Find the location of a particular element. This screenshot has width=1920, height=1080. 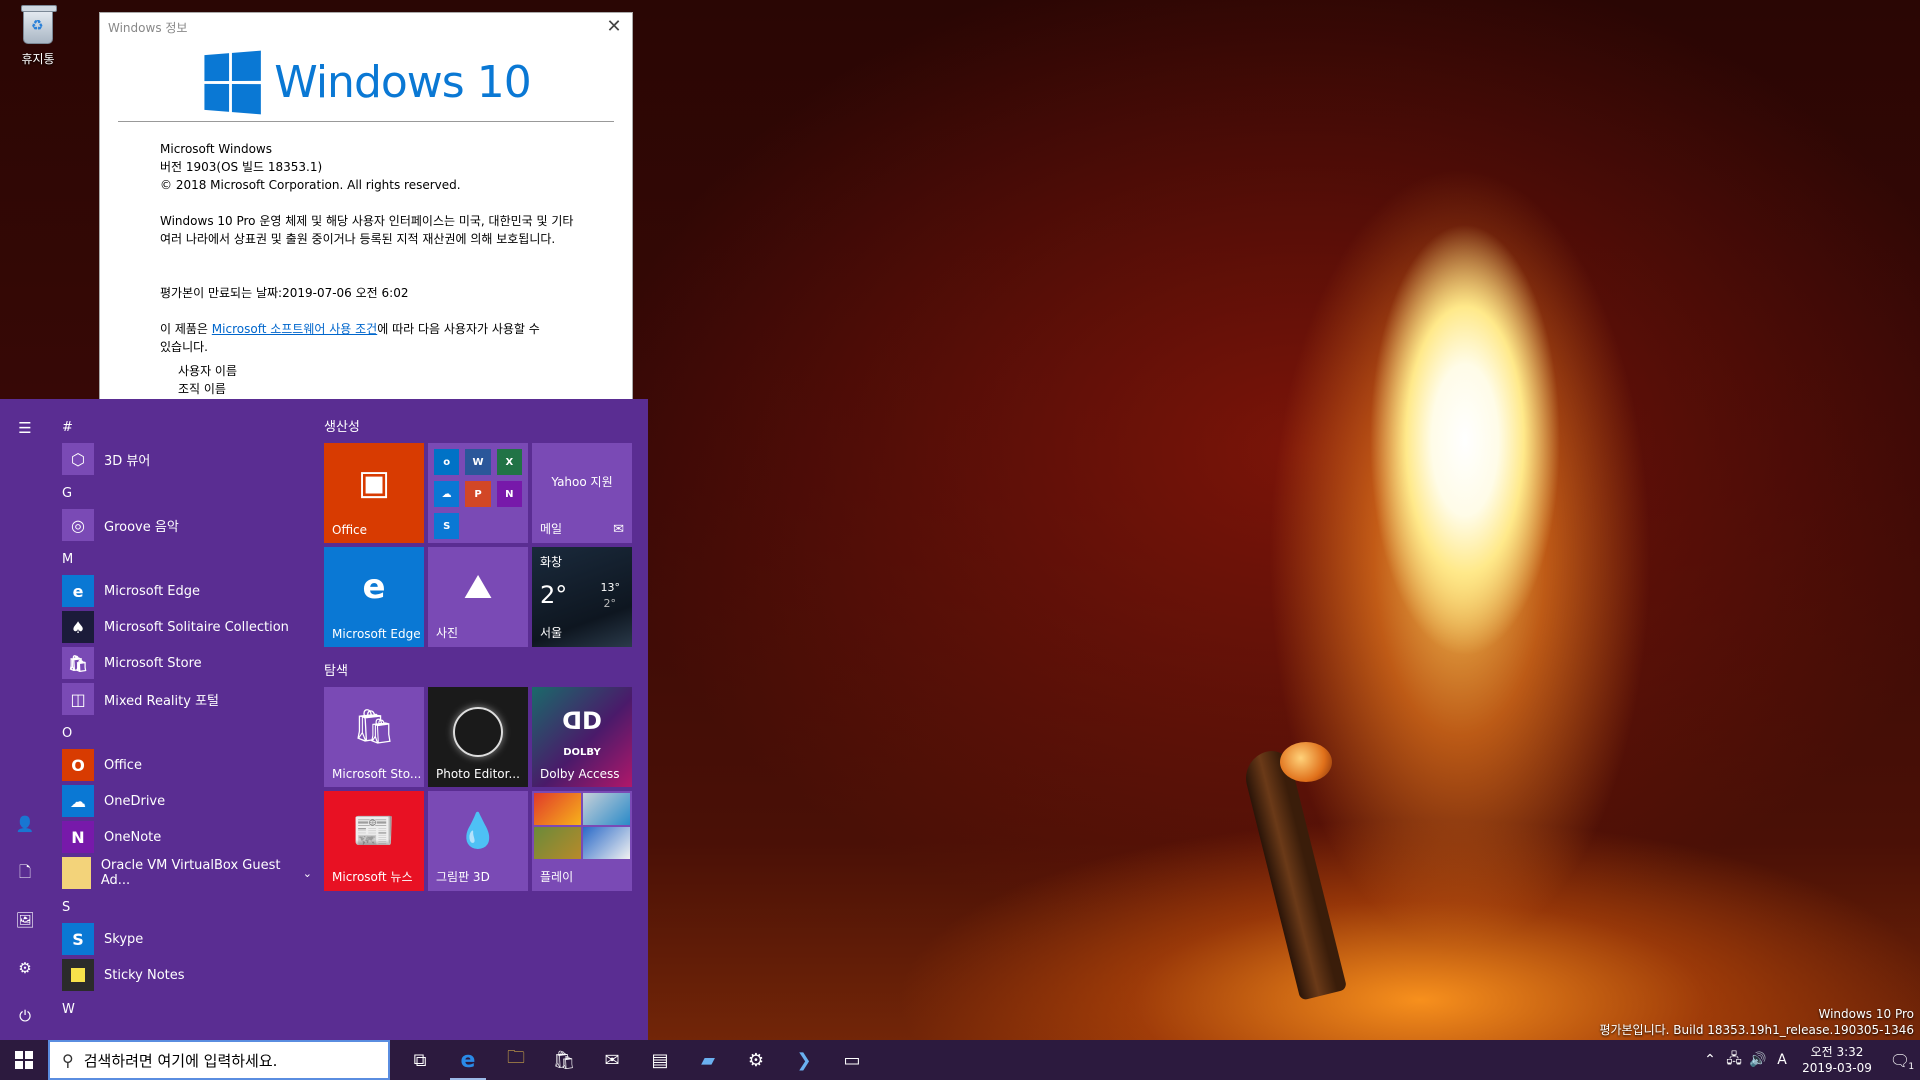

search-box: ⚲ 검색하려면 여기에 입력하세요. is located at coordinates (219, 1060).